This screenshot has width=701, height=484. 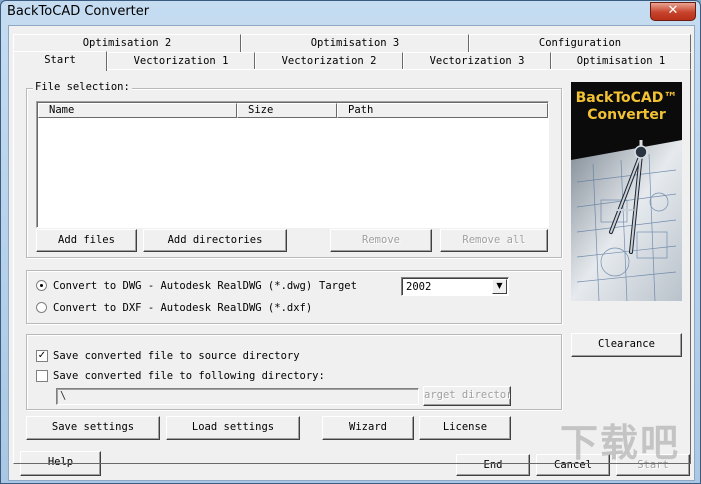 What do you see at coordinates (442, 110) in the screenshot?
I see `column-header-path: Path` at bounding box center [442, 110].